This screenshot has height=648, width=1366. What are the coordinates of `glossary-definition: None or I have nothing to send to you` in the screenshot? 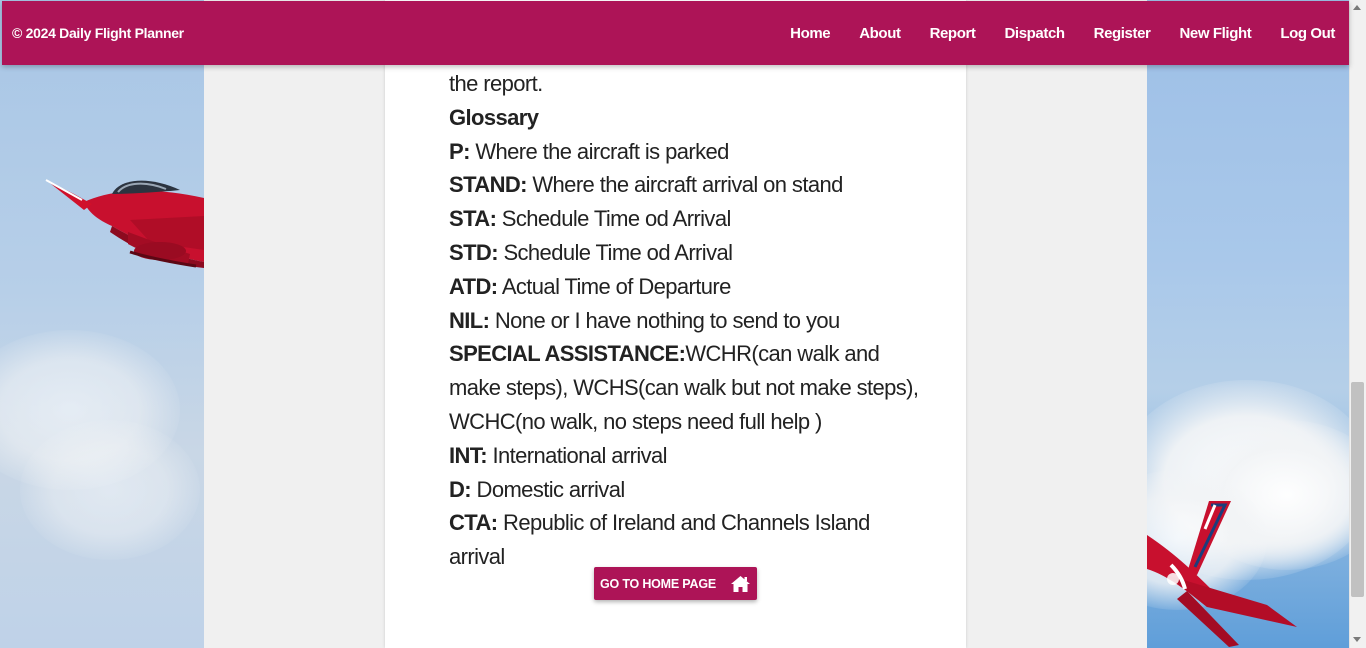 It's located at (664, 320).